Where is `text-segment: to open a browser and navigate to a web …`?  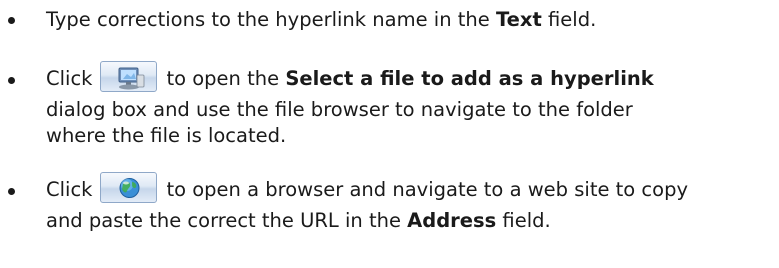 text-segment: to open a browser and navigate to a web … is located at coordinates (427, 189).